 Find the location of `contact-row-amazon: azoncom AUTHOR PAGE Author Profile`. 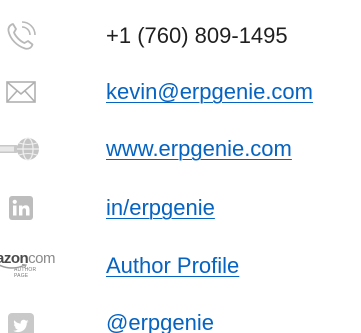

contact-row-amazon: azoncom AUTHOR PAGE Author Profile is located at coordinates (180, 266).